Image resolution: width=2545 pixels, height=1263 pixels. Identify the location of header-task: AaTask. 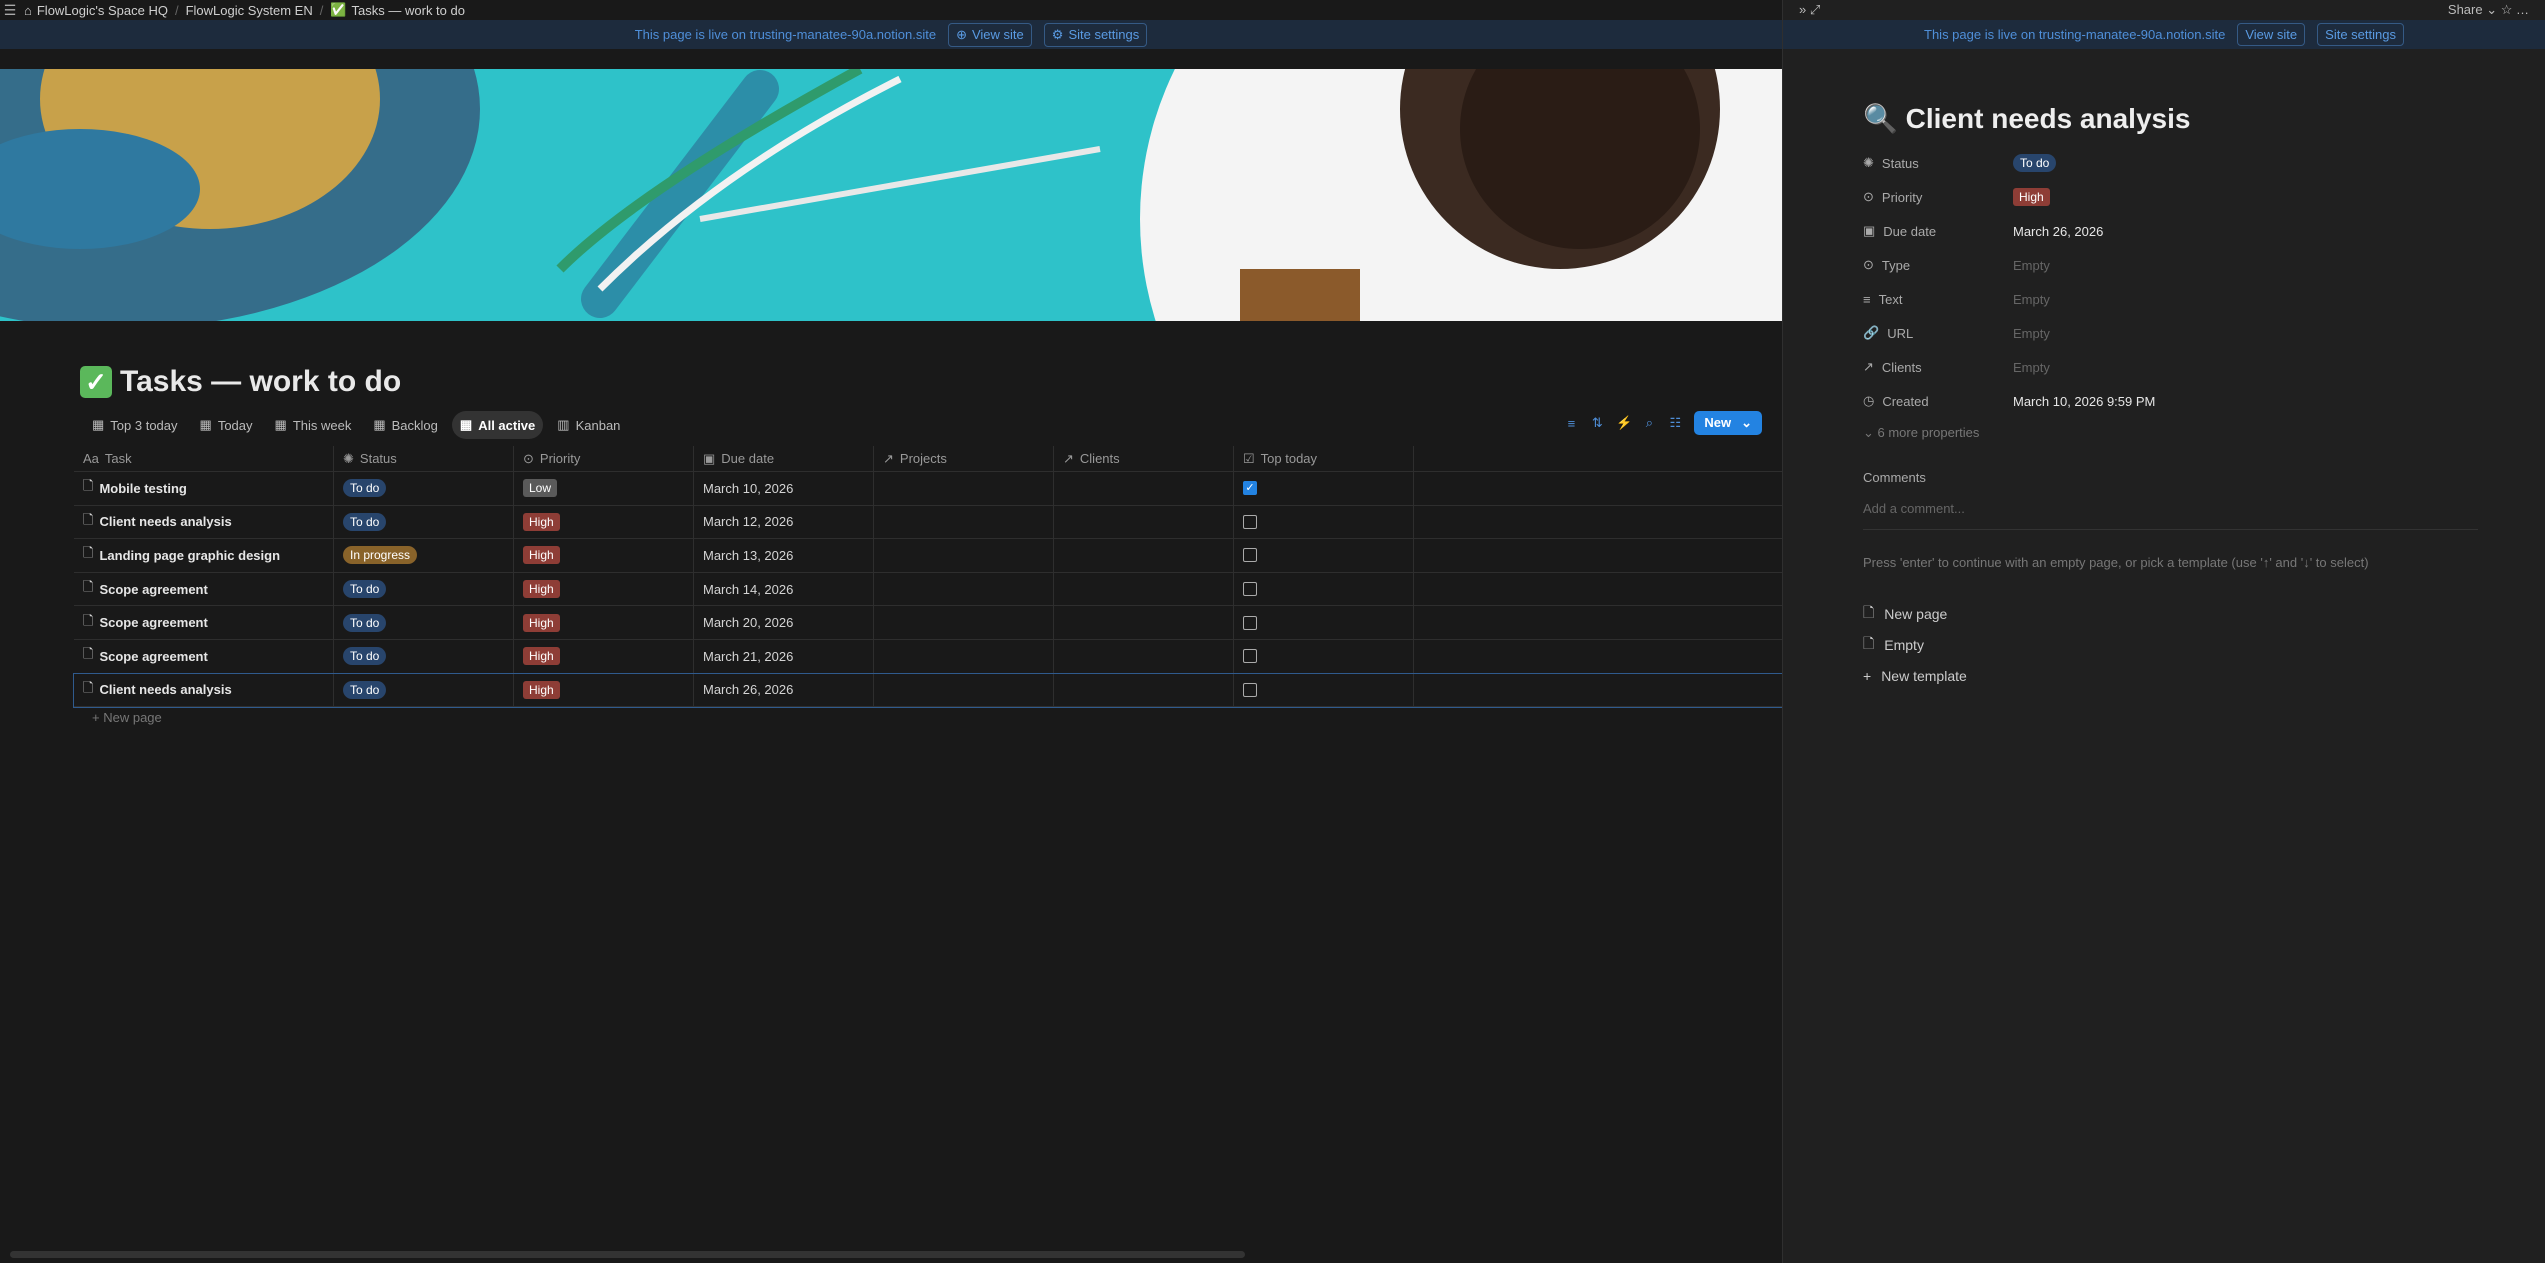
(204, 458).